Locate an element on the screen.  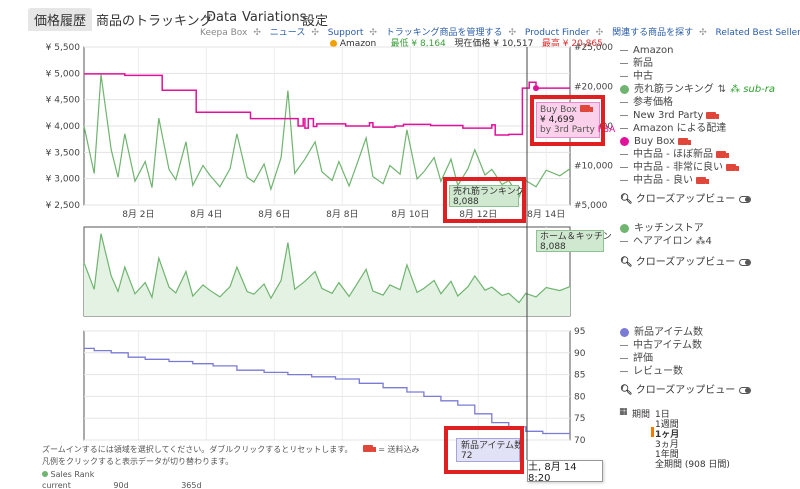
y-right-tick-label: 70 is located at coordinates (580, 441).